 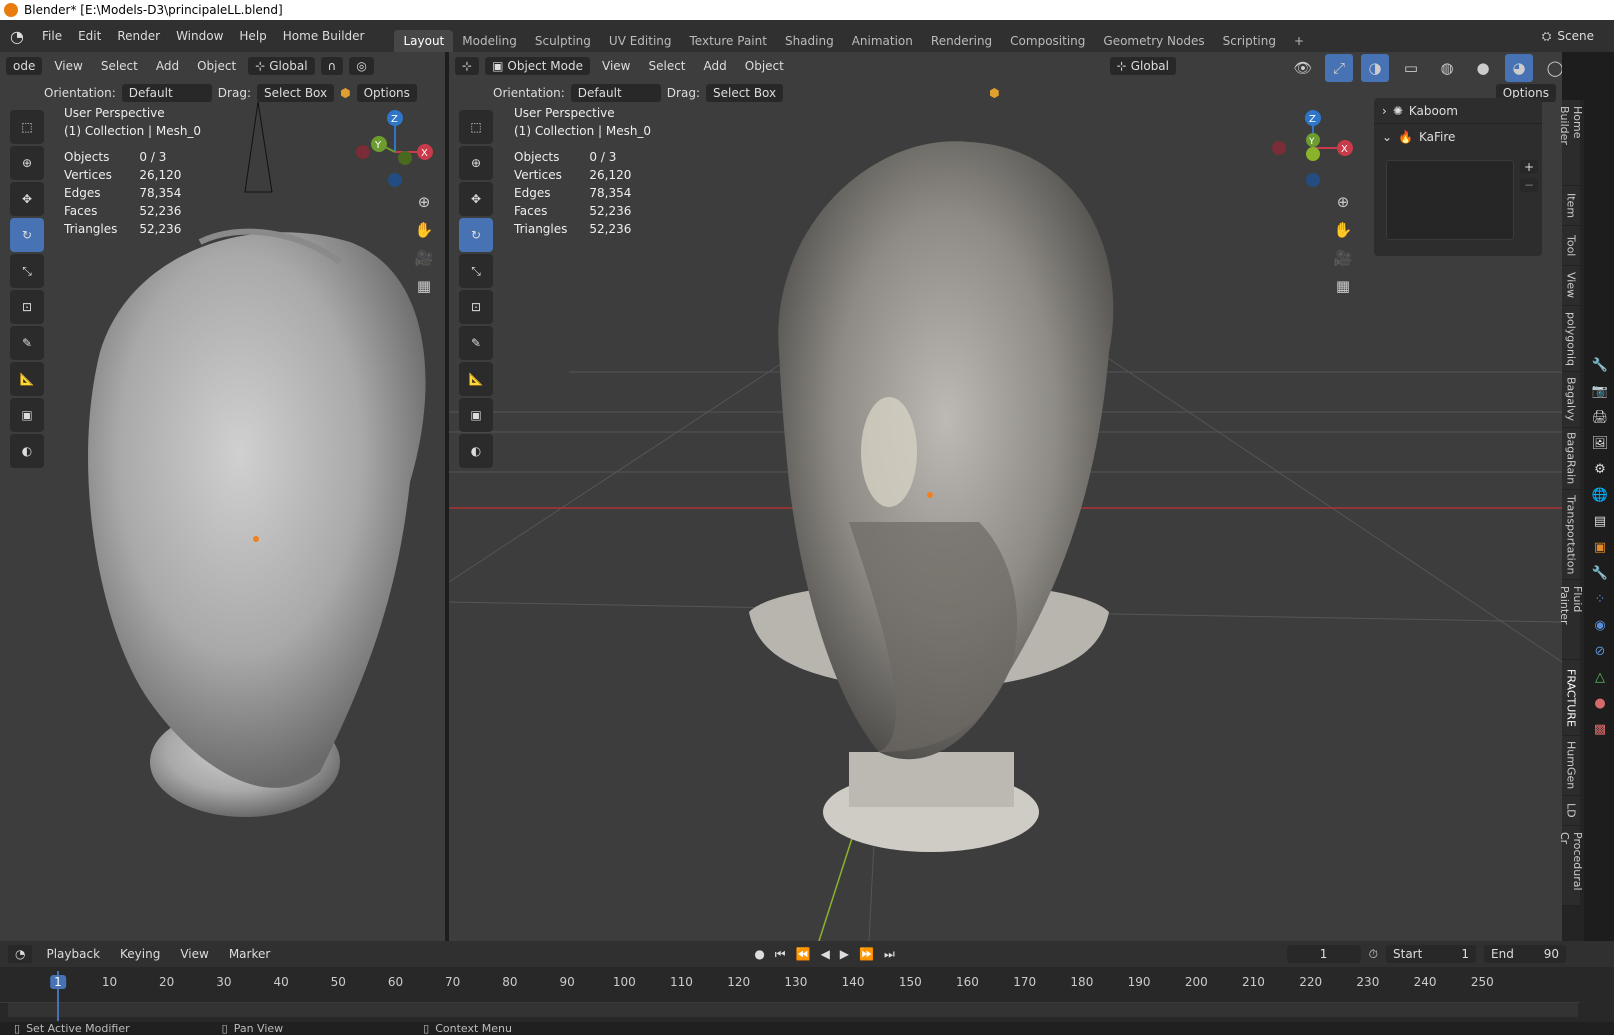 What do you see at coordinates (24, 66) in the screenshot?
I see `left-mode-dropdown: ode` at bounding box center [24, 66].